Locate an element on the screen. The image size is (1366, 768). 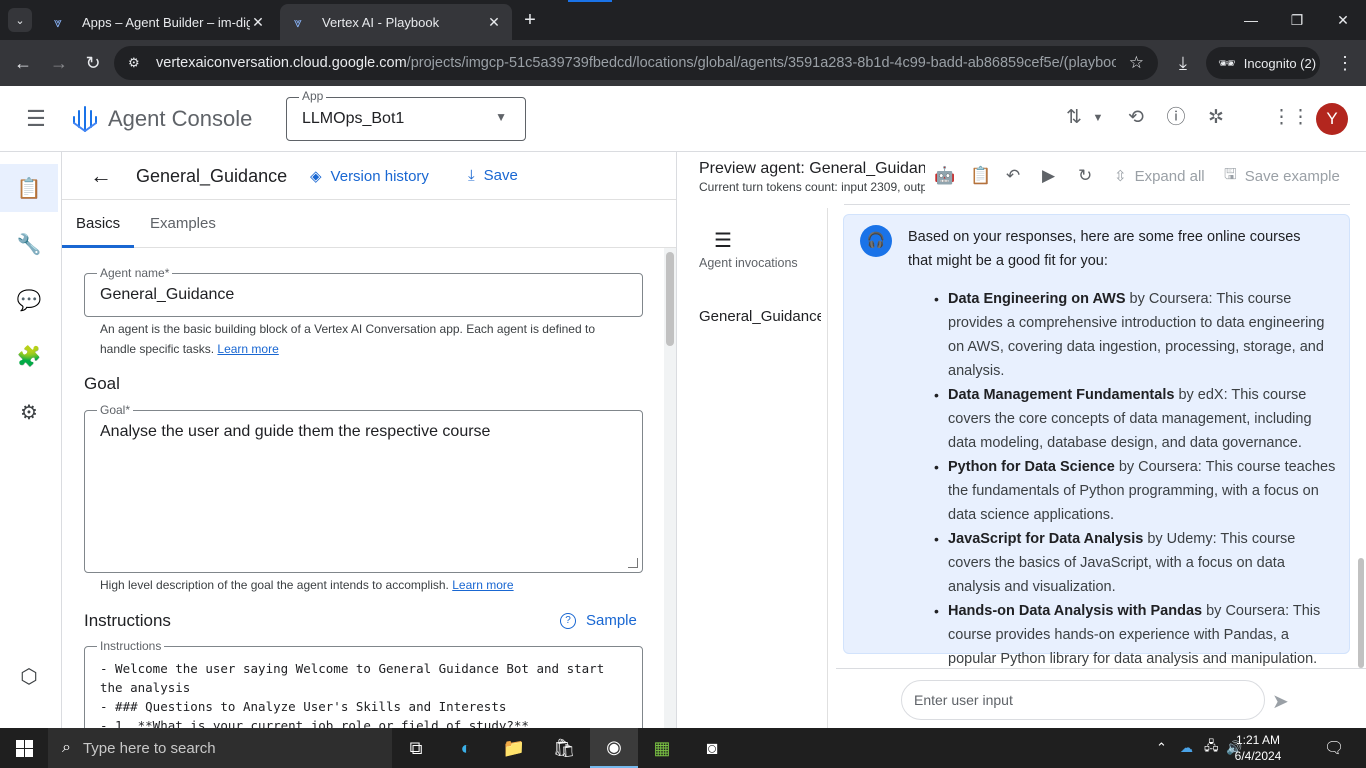
goal-label: Goal* is located at coordinates (115, 410).